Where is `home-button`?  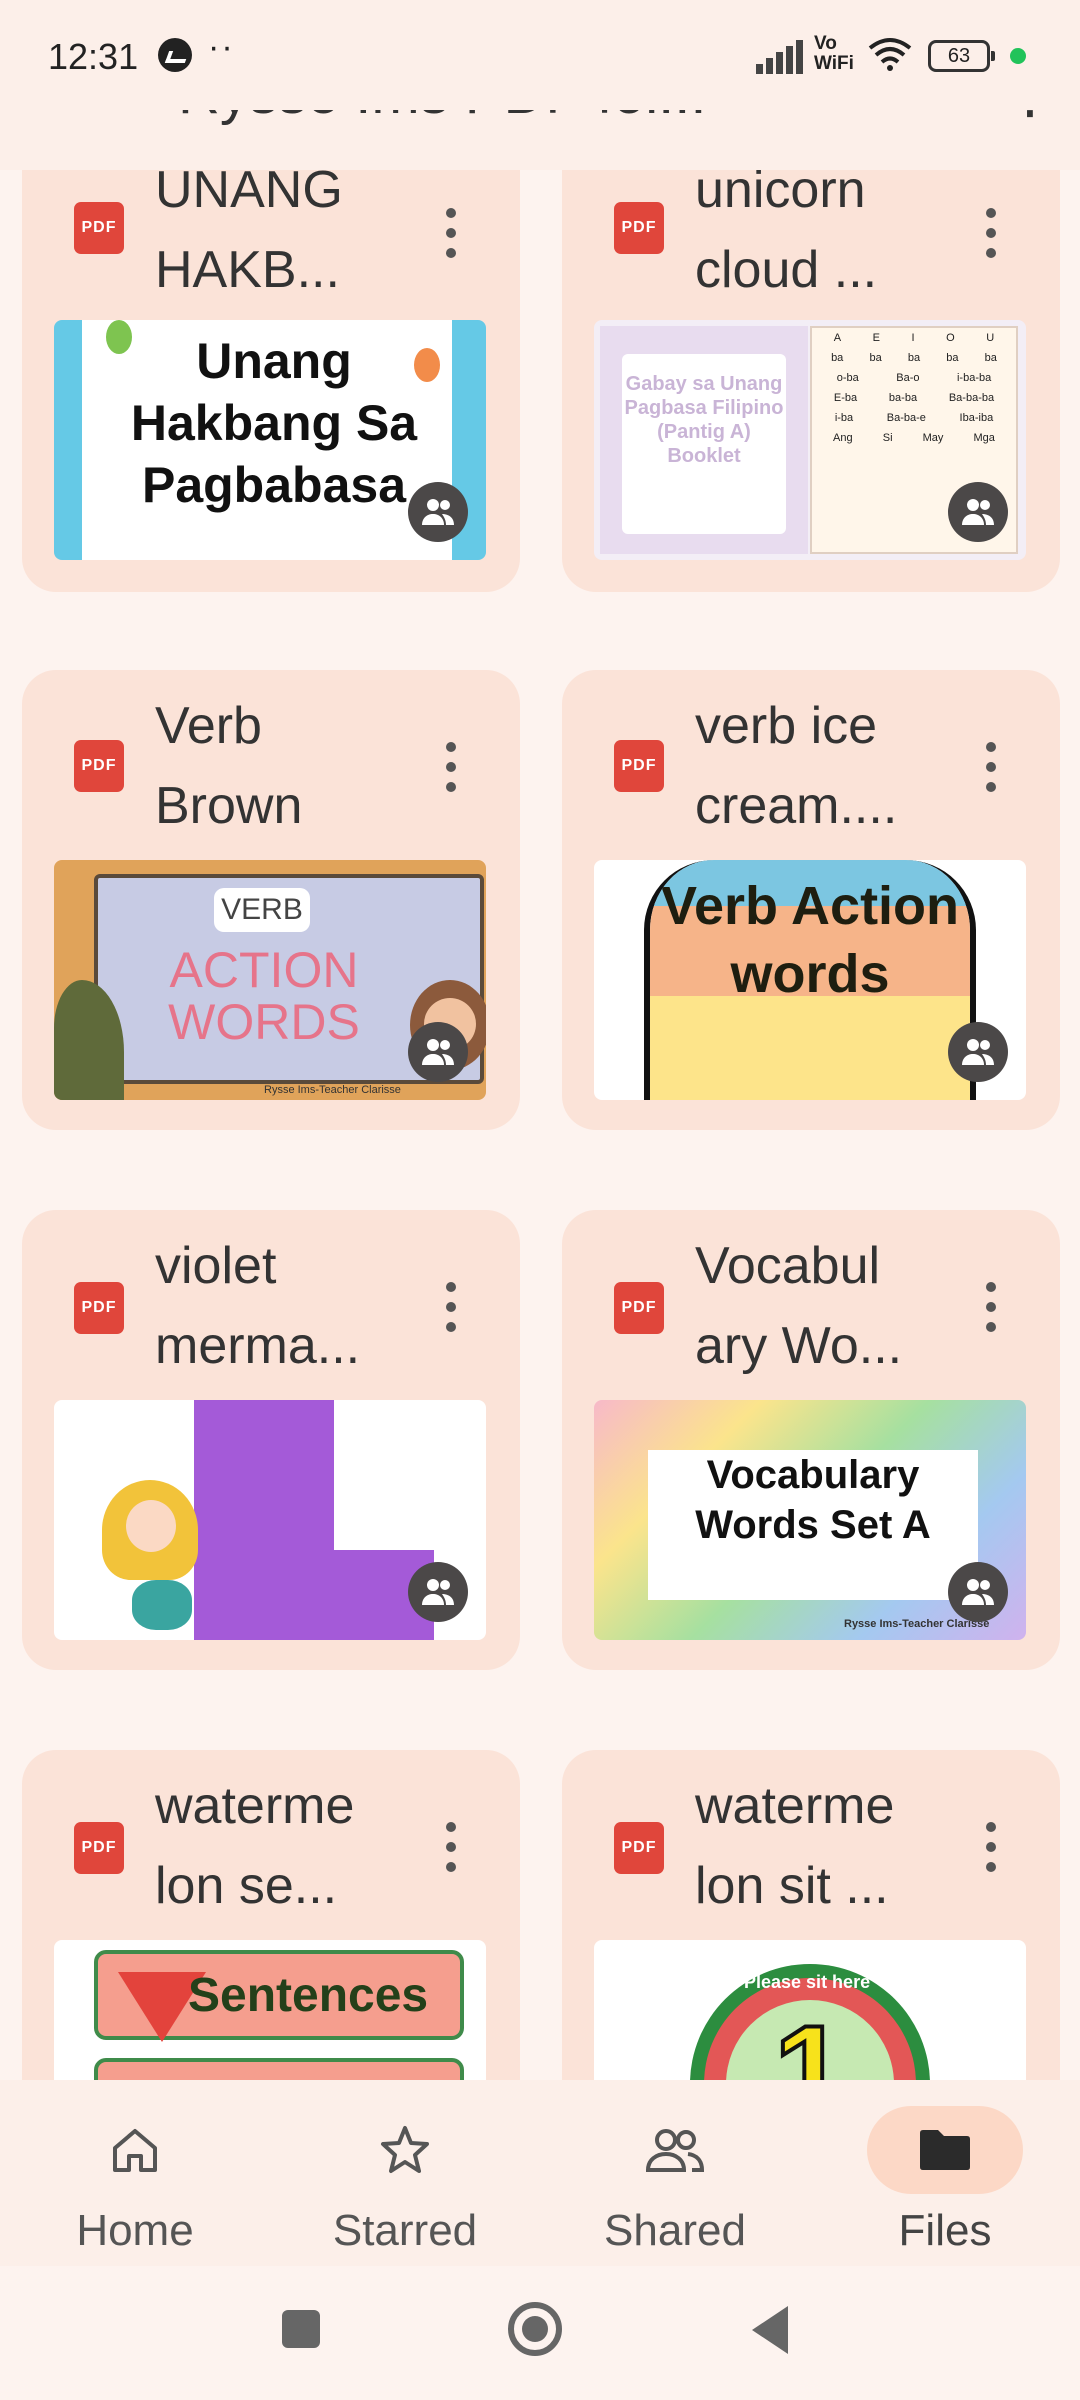
home-button is located at coordinates (535, 2329).